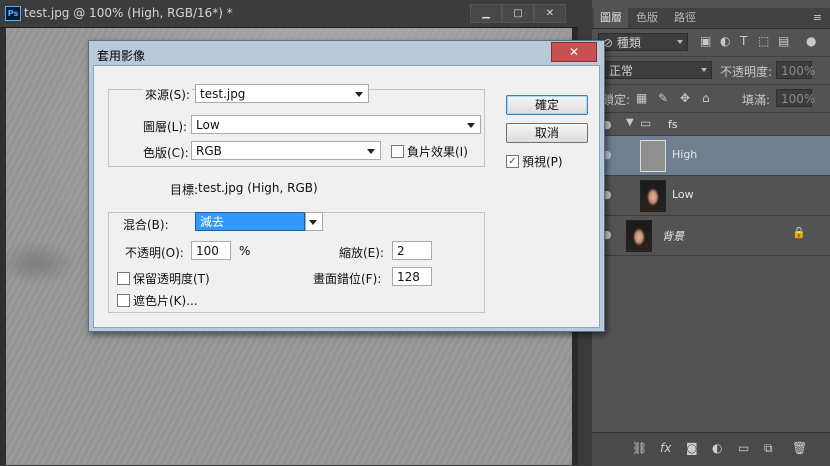 Image resolution: width=830 pixels, height=466 pixels. I want to click on filter-kind-select: ⊘ 種類, so click(643, 42).